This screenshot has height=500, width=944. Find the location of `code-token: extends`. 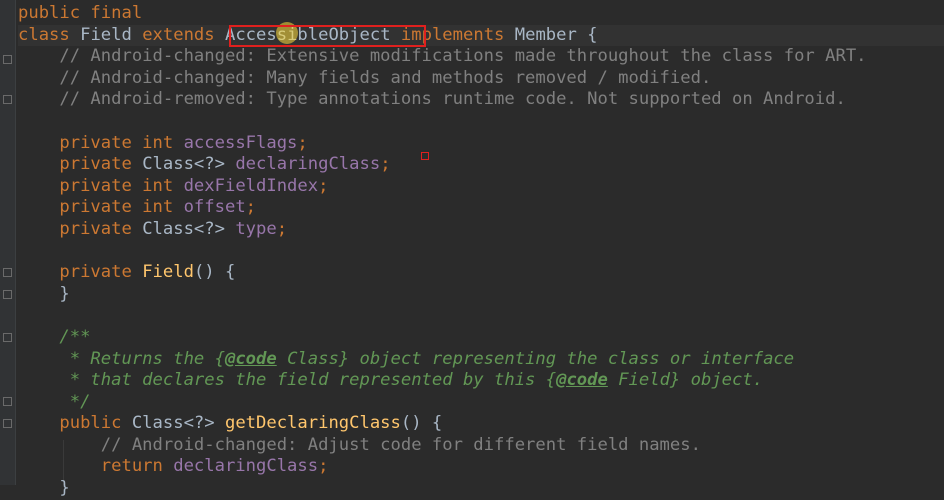

code-token: extends is located at coordinates (178, 34).